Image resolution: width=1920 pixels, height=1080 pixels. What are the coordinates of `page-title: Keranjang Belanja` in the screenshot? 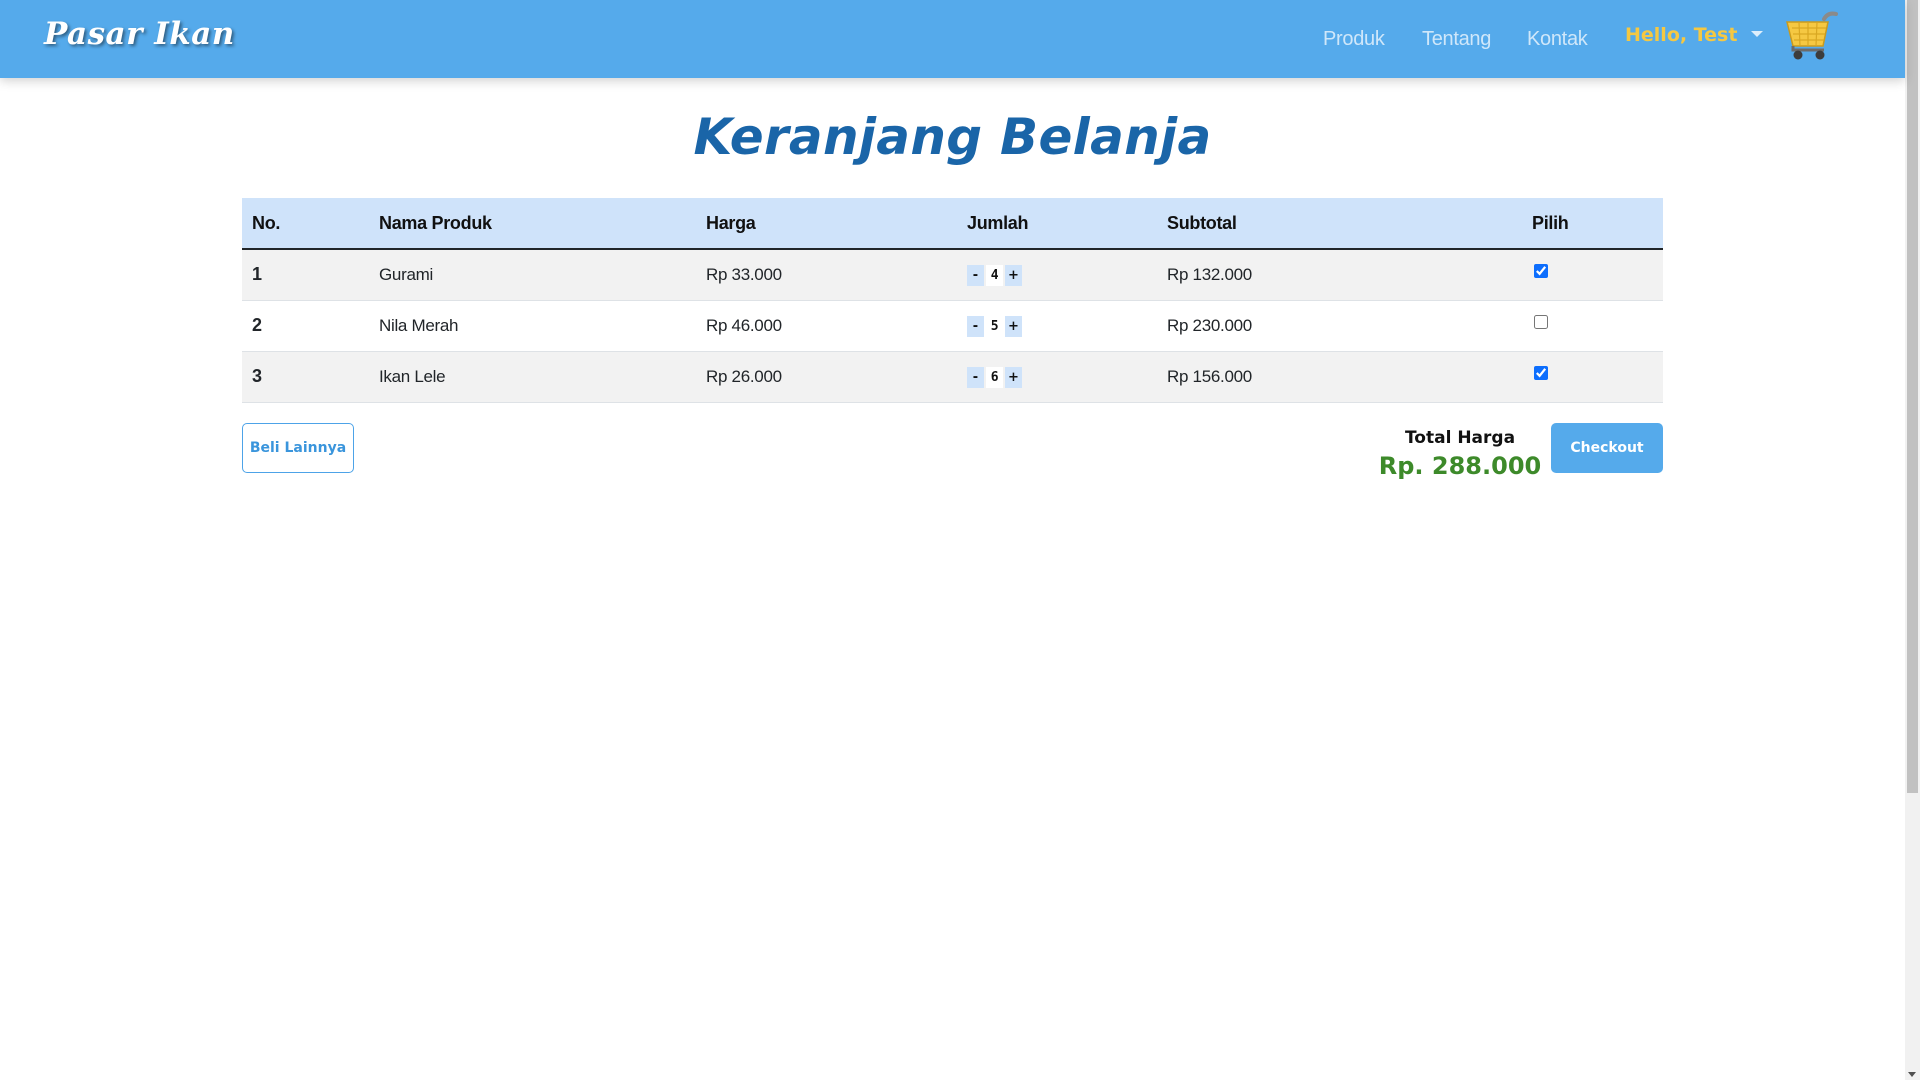 It's located at (952, 137).